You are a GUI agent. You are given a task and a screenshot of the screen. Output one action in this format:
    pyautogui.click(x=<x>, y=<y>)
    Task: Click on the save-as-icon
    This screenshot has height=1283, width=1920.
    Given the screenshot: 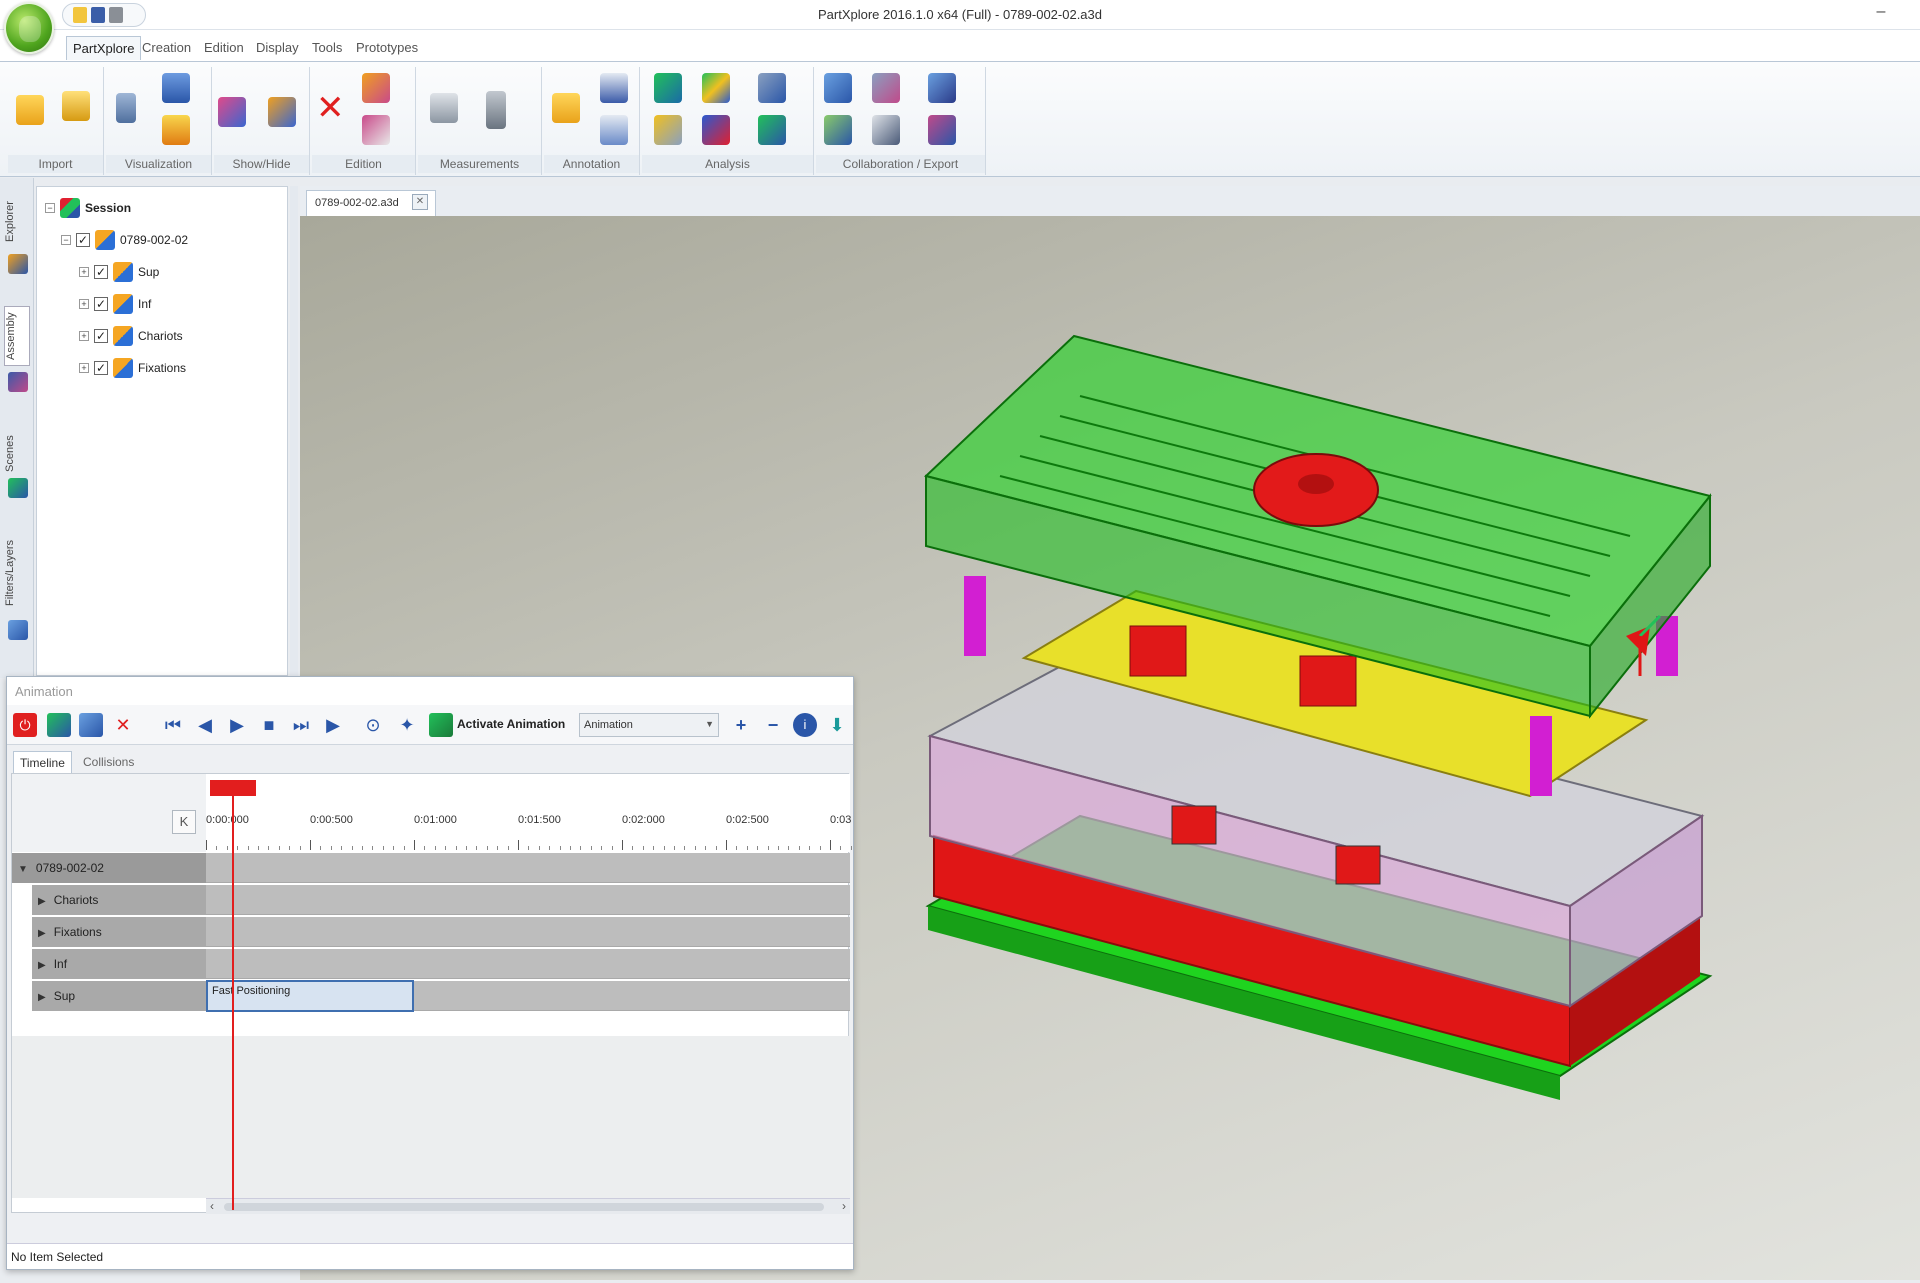 What is the action you would take?
    pyautogui.click(x=942, y=88)
    